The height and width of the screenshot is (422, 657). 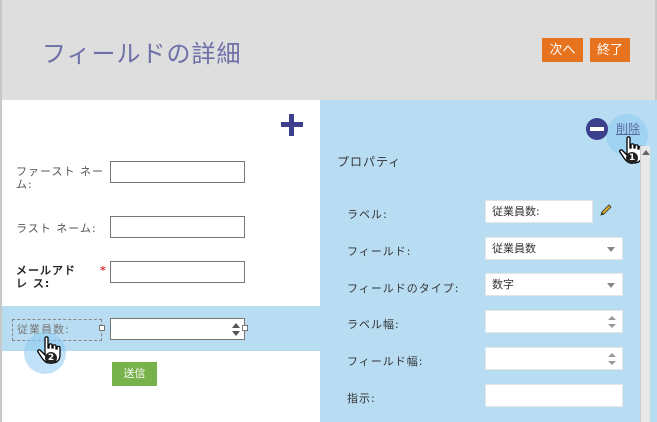 I want to click on first-name-input, so click(x=177, y=172).